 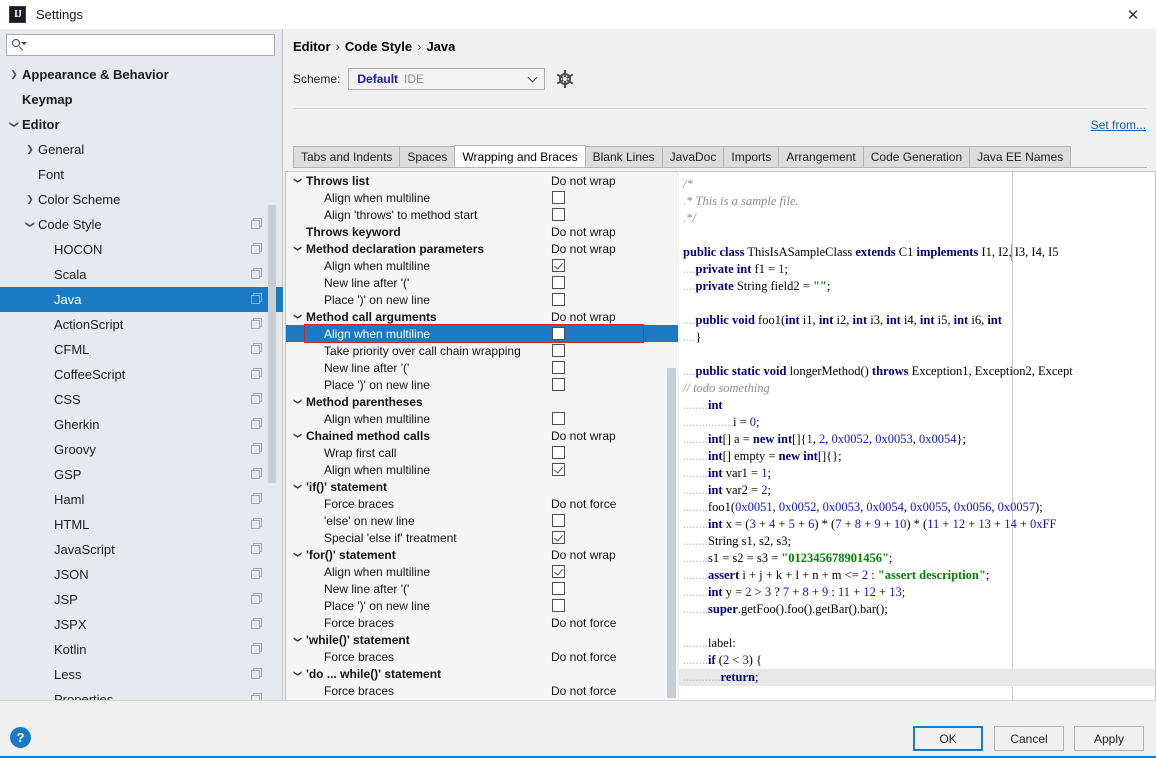 What do you see at coordinates (482, 435) in the screenshot?
I see `option-row: ❯ Chained method calls Do not wrap` at bounding box center [482, 435].